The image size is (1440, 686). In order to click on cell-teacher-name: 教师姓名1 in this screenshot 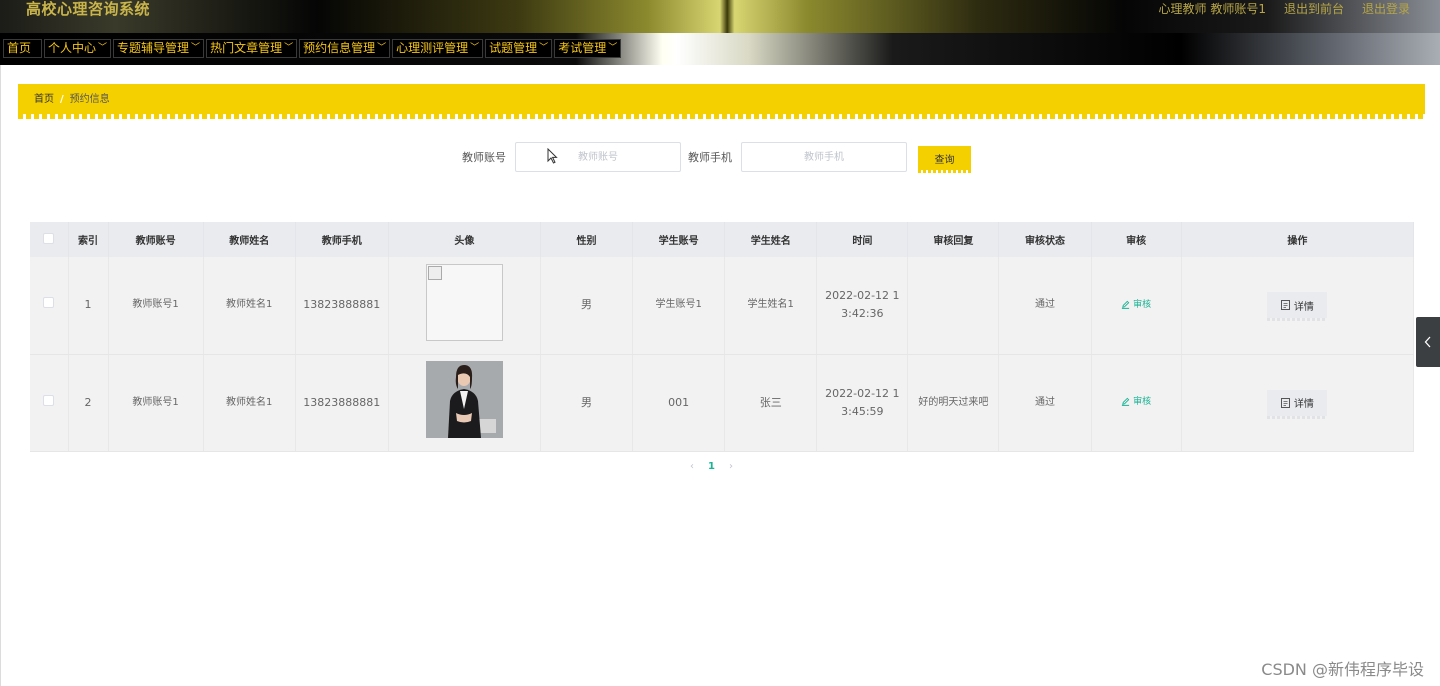, I will do `click(249, 403)`.